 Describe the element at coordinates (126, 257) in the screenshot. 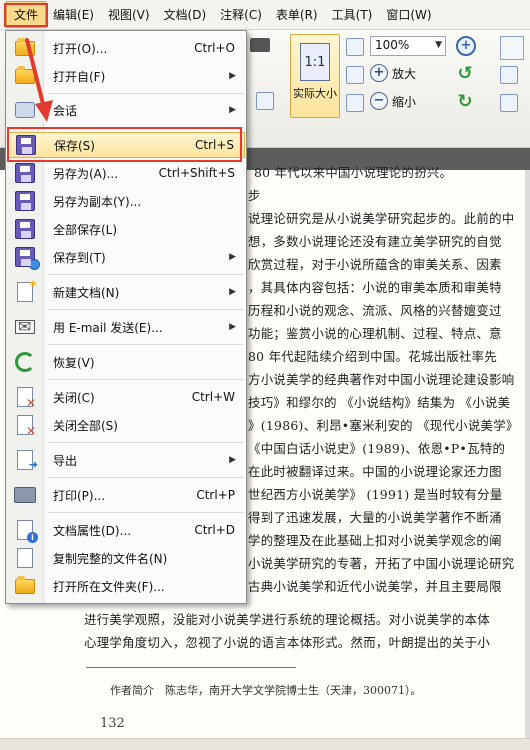

I see `menu-item-save-to: 保存到(T) ▶` at that location.